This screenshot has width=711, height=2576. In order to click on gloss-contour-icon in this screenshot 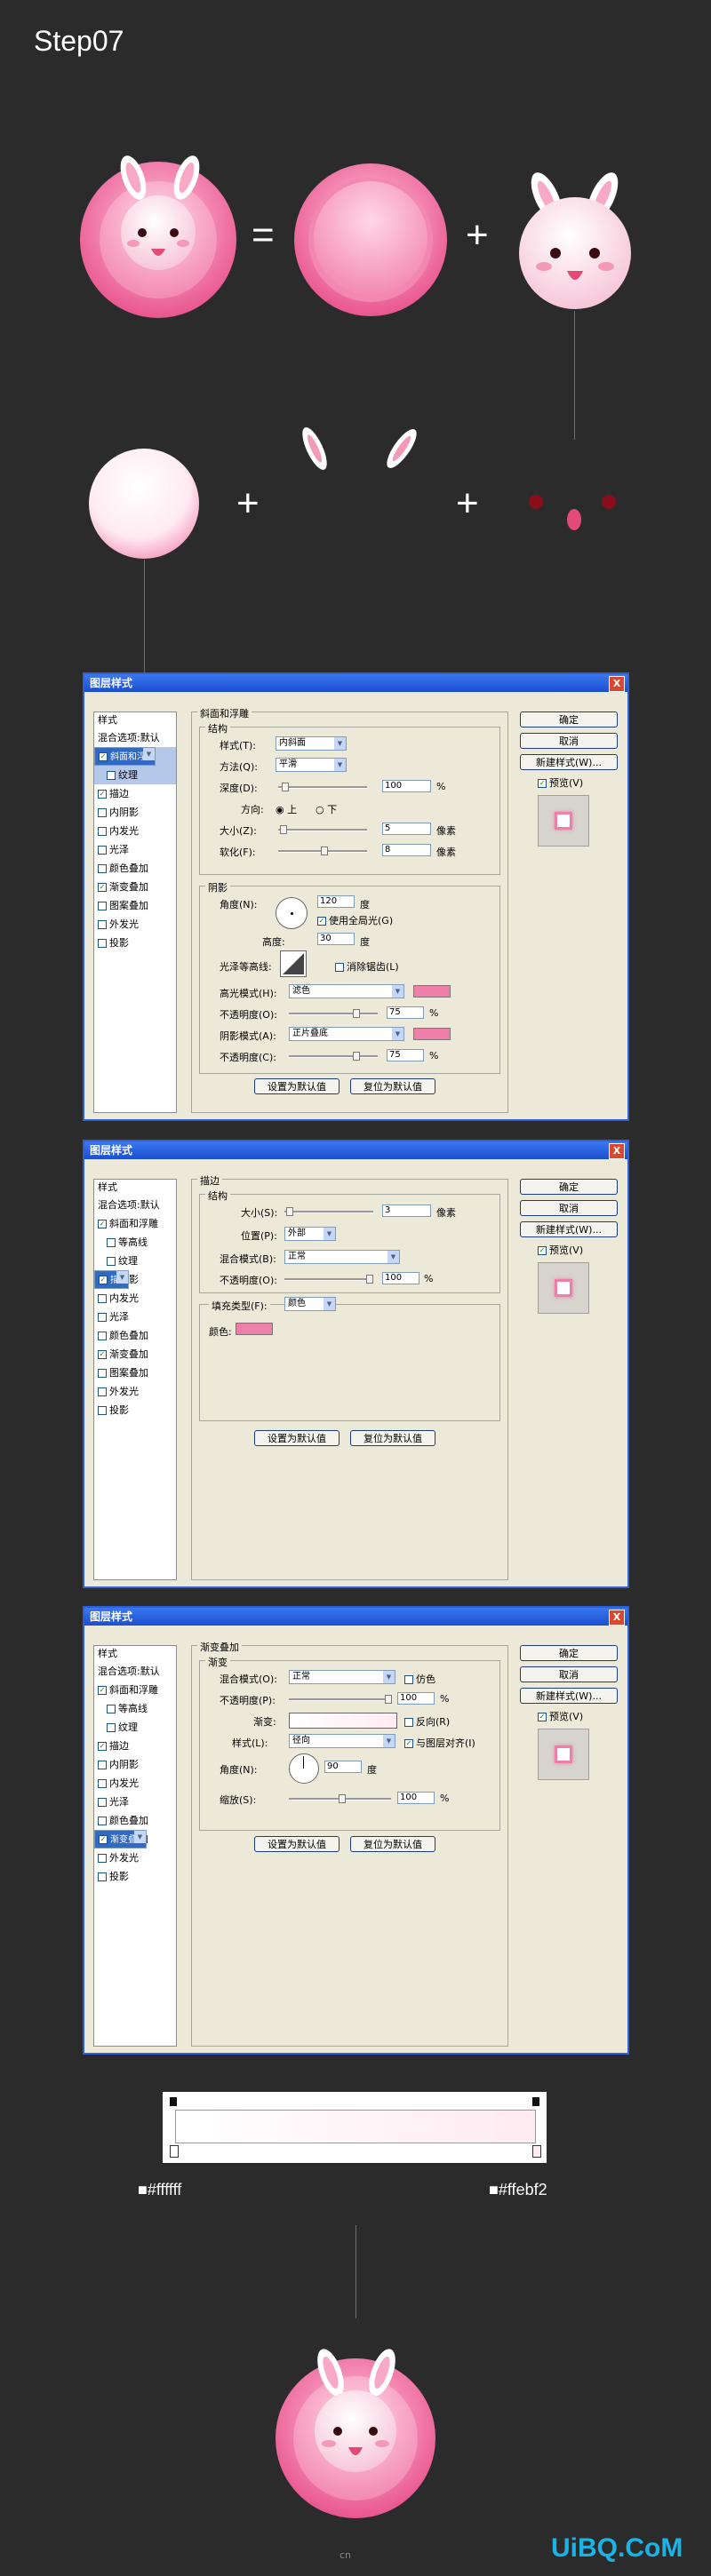, I will do `click(293, 963)`.